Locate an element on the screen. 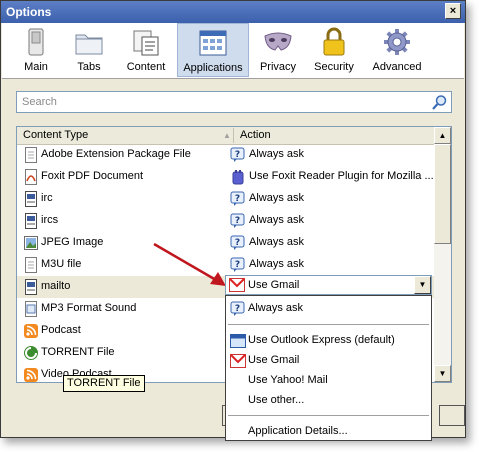 The width and height of the screenshot is (479, 452). content-type-label: Adobe Extension Package File is located at coordinates (116, 154).